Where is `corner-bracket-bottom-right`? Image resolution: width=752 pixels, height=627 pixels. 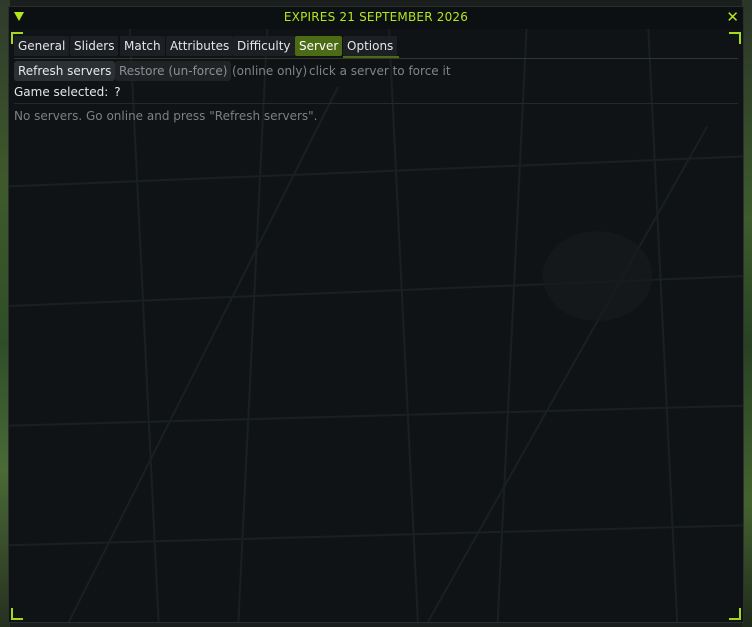 corner-bracket-bottom-right is located at coordinates (735, 614).